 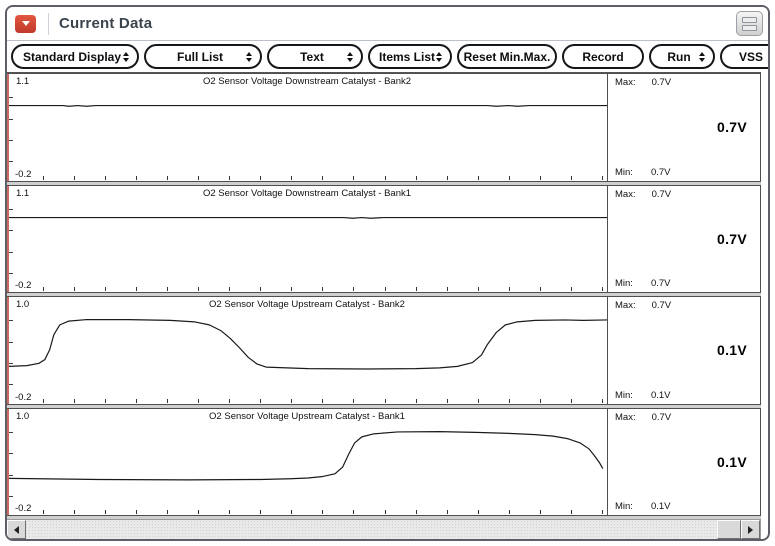 I want to click on toolbar-button-full-list: Full List, so click(x=203, y=56).